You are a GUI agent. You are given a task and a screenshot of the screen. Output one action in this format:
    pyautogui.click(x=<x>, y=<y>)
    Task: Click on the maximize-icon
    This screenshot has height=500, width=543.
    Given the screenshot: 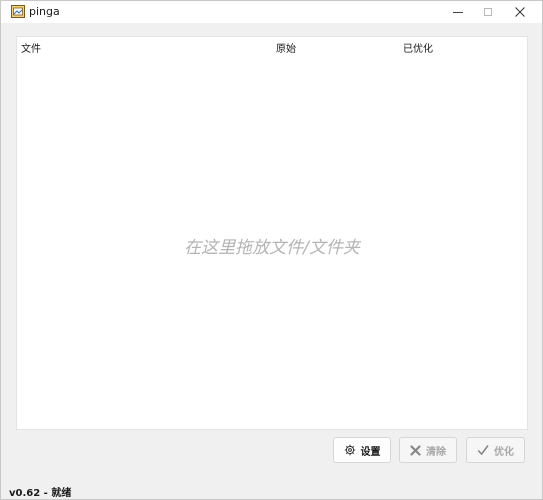 What is the action you would take?
    pyautogui.click(x=488, y=12)
    